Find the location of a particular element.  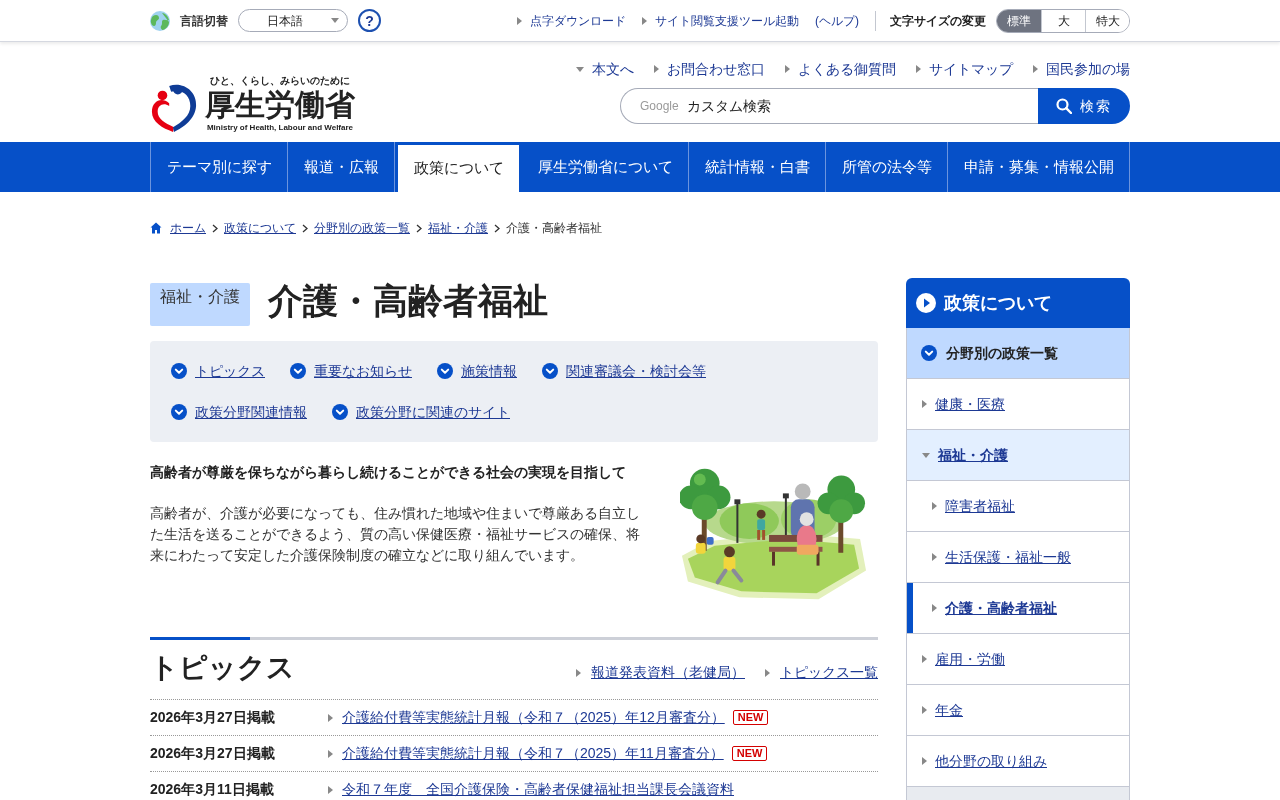

breadcrumb-link: 分野別の政策一覧 is located at coordinates (362, 228).